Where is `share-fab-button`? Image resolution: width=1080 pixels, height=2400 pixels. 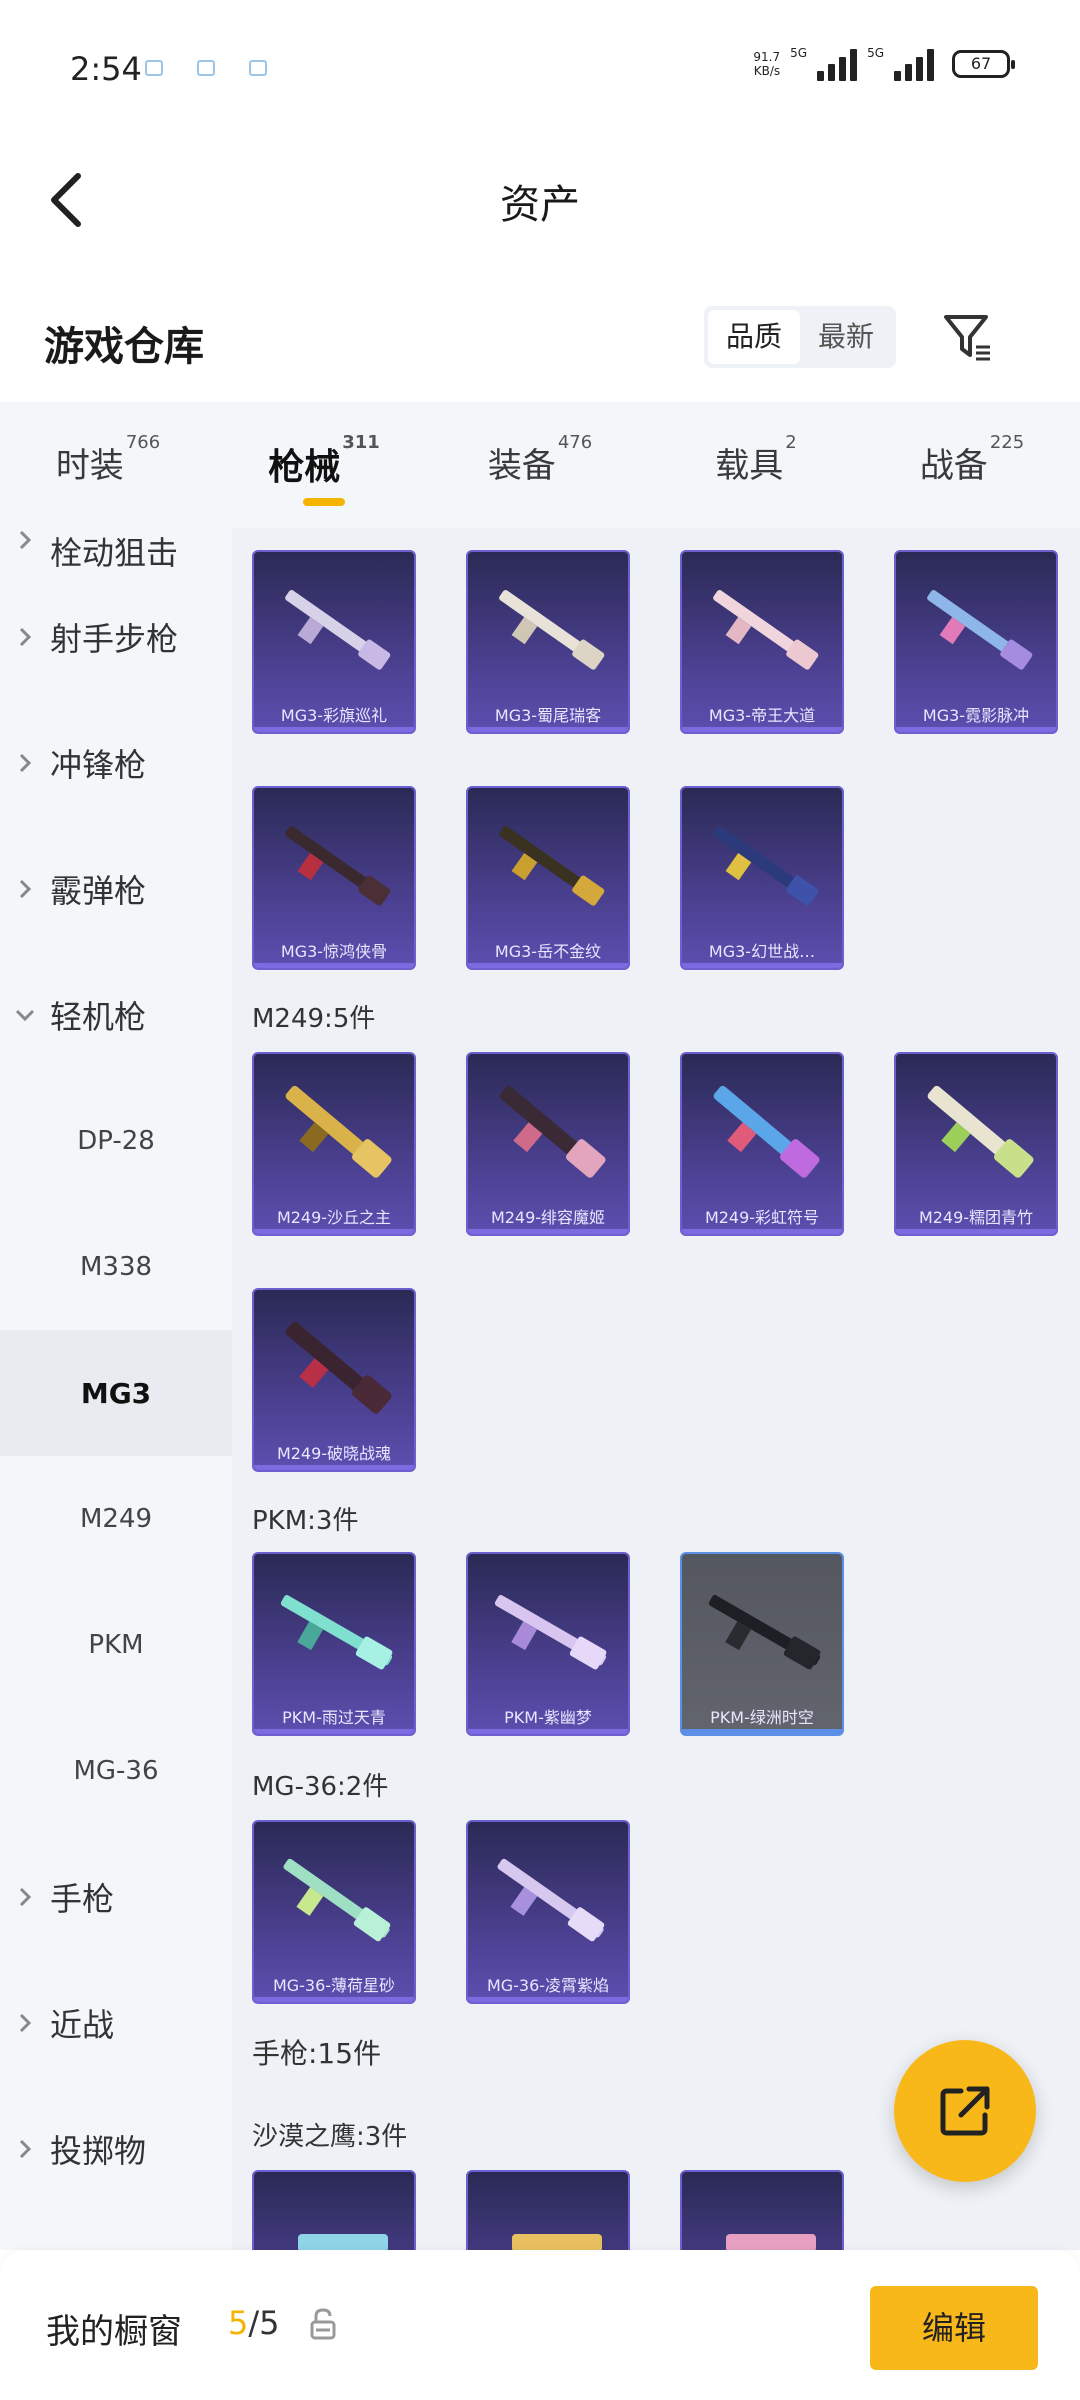 share-fab-button is located at coordinates (965, 2111).